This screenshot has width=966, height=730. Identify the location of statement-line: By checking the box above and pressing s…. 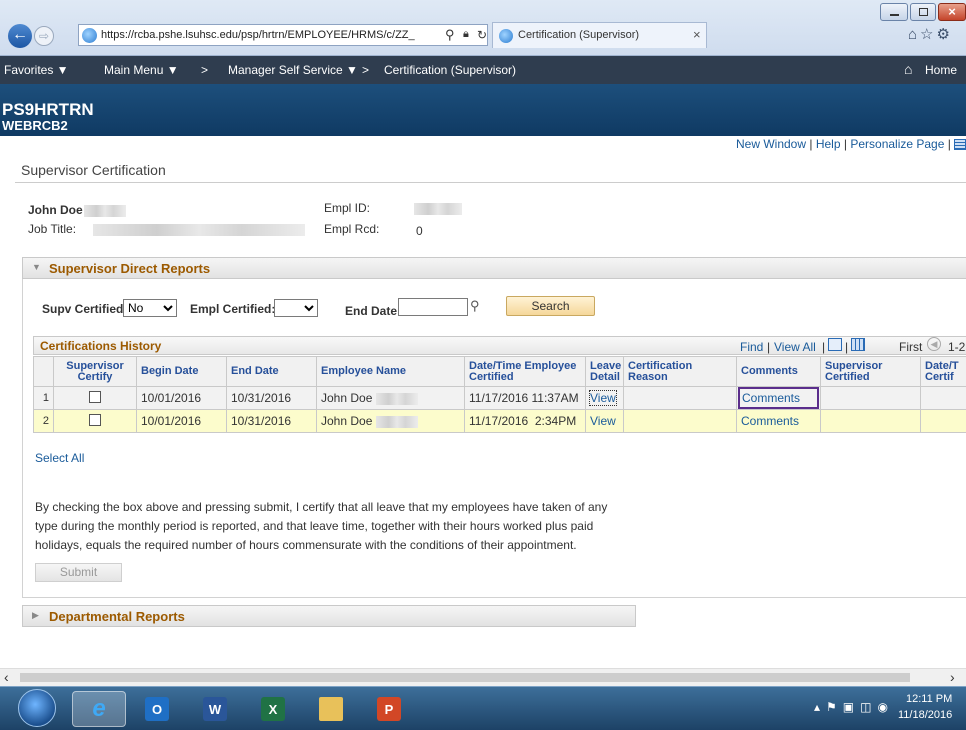
(321, 507).